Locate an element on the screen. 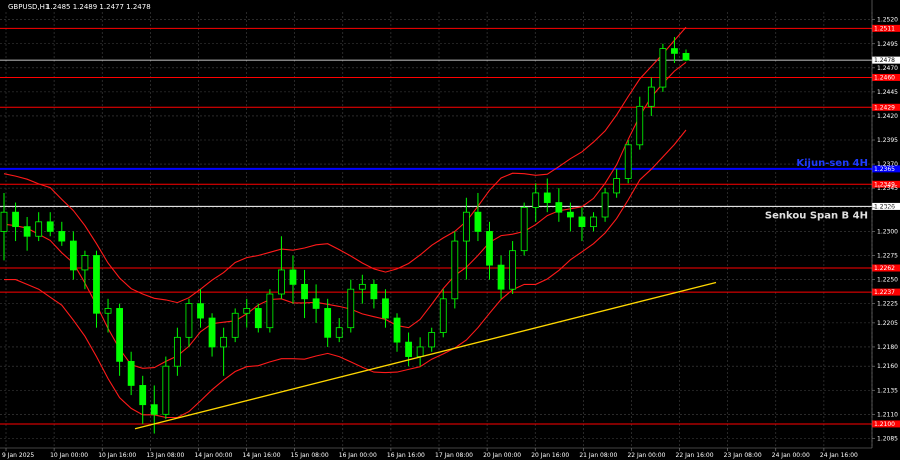 The height and width of the screenshot is (460, 900). price-tick-label: 1.2495 is located at coordinates (887, 44).